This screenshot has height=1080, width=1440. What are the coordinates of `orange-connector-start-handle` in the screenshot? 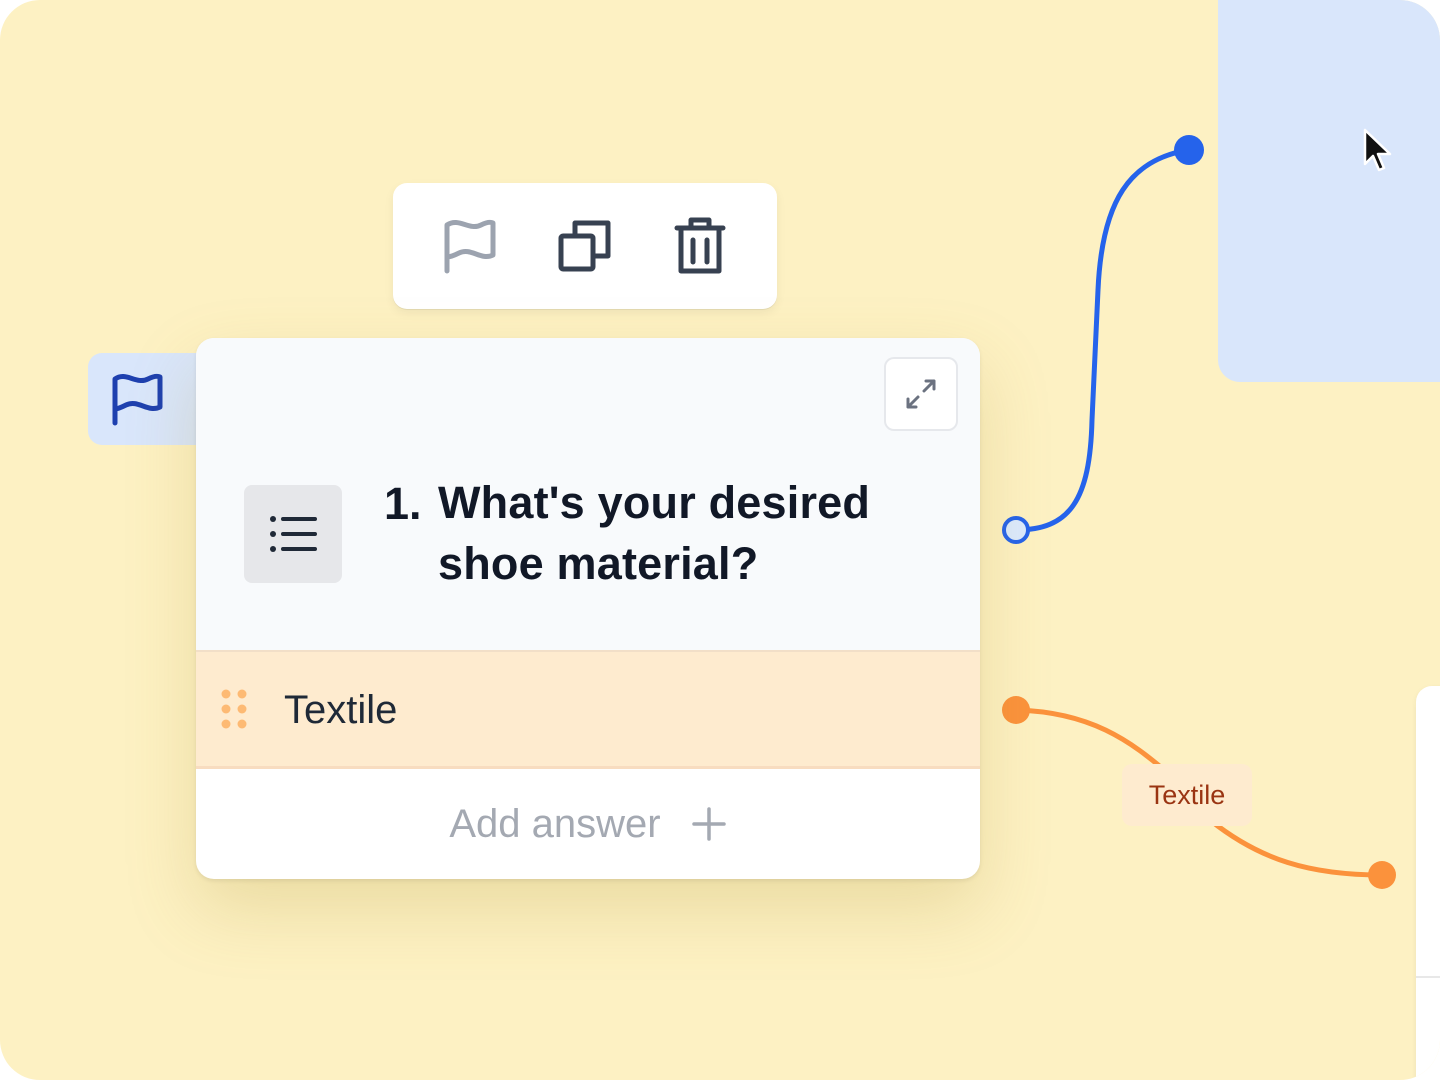 It's located at (1016, 710).